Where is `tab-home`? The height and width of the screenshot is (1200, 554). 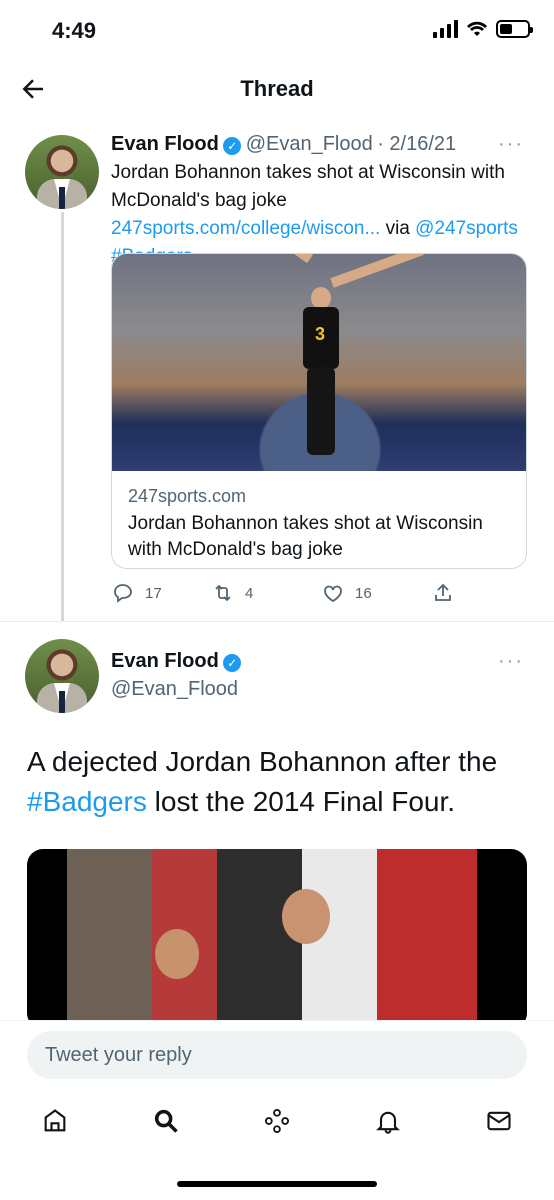
tab-home is located at coordinates (55, 1123).